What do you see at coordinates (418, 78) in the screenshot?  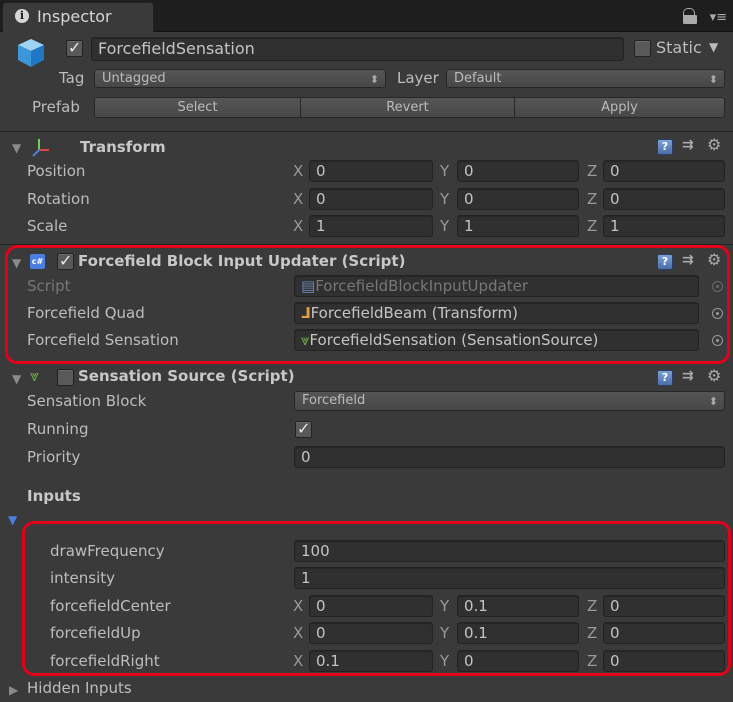 I see `layer-label: Layer` at bounding box center [418, 78].